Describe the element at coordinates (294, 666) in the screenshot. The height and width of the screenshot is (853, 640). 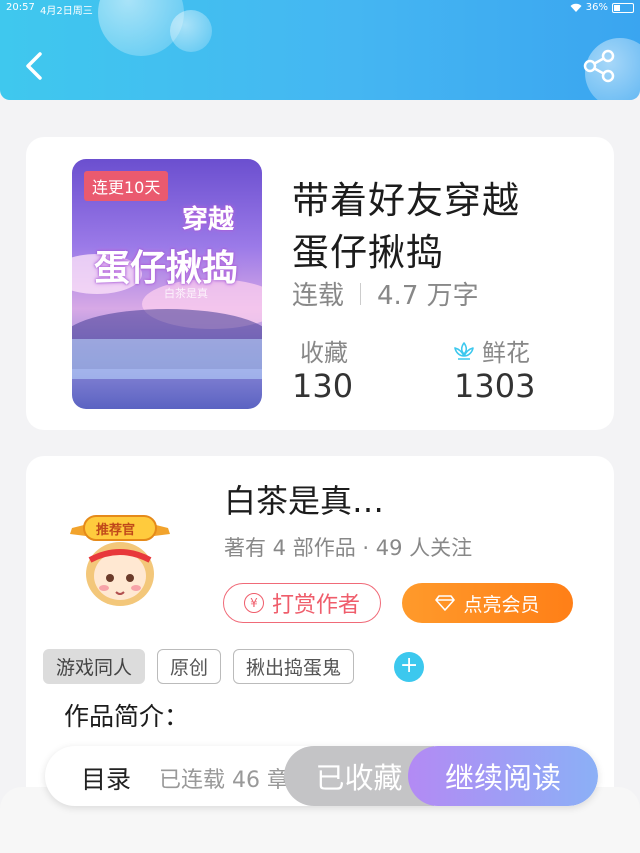
I see `tag-item: 揪出捣蛋鬼` at that location.